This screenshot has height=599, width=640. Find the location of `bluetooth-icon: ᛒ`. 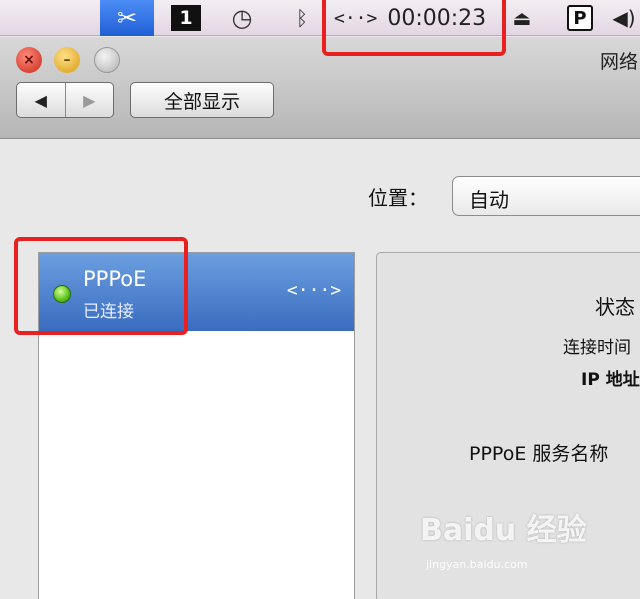

bluetooth-icon: ᛒ is located at coordinates (302, 18).